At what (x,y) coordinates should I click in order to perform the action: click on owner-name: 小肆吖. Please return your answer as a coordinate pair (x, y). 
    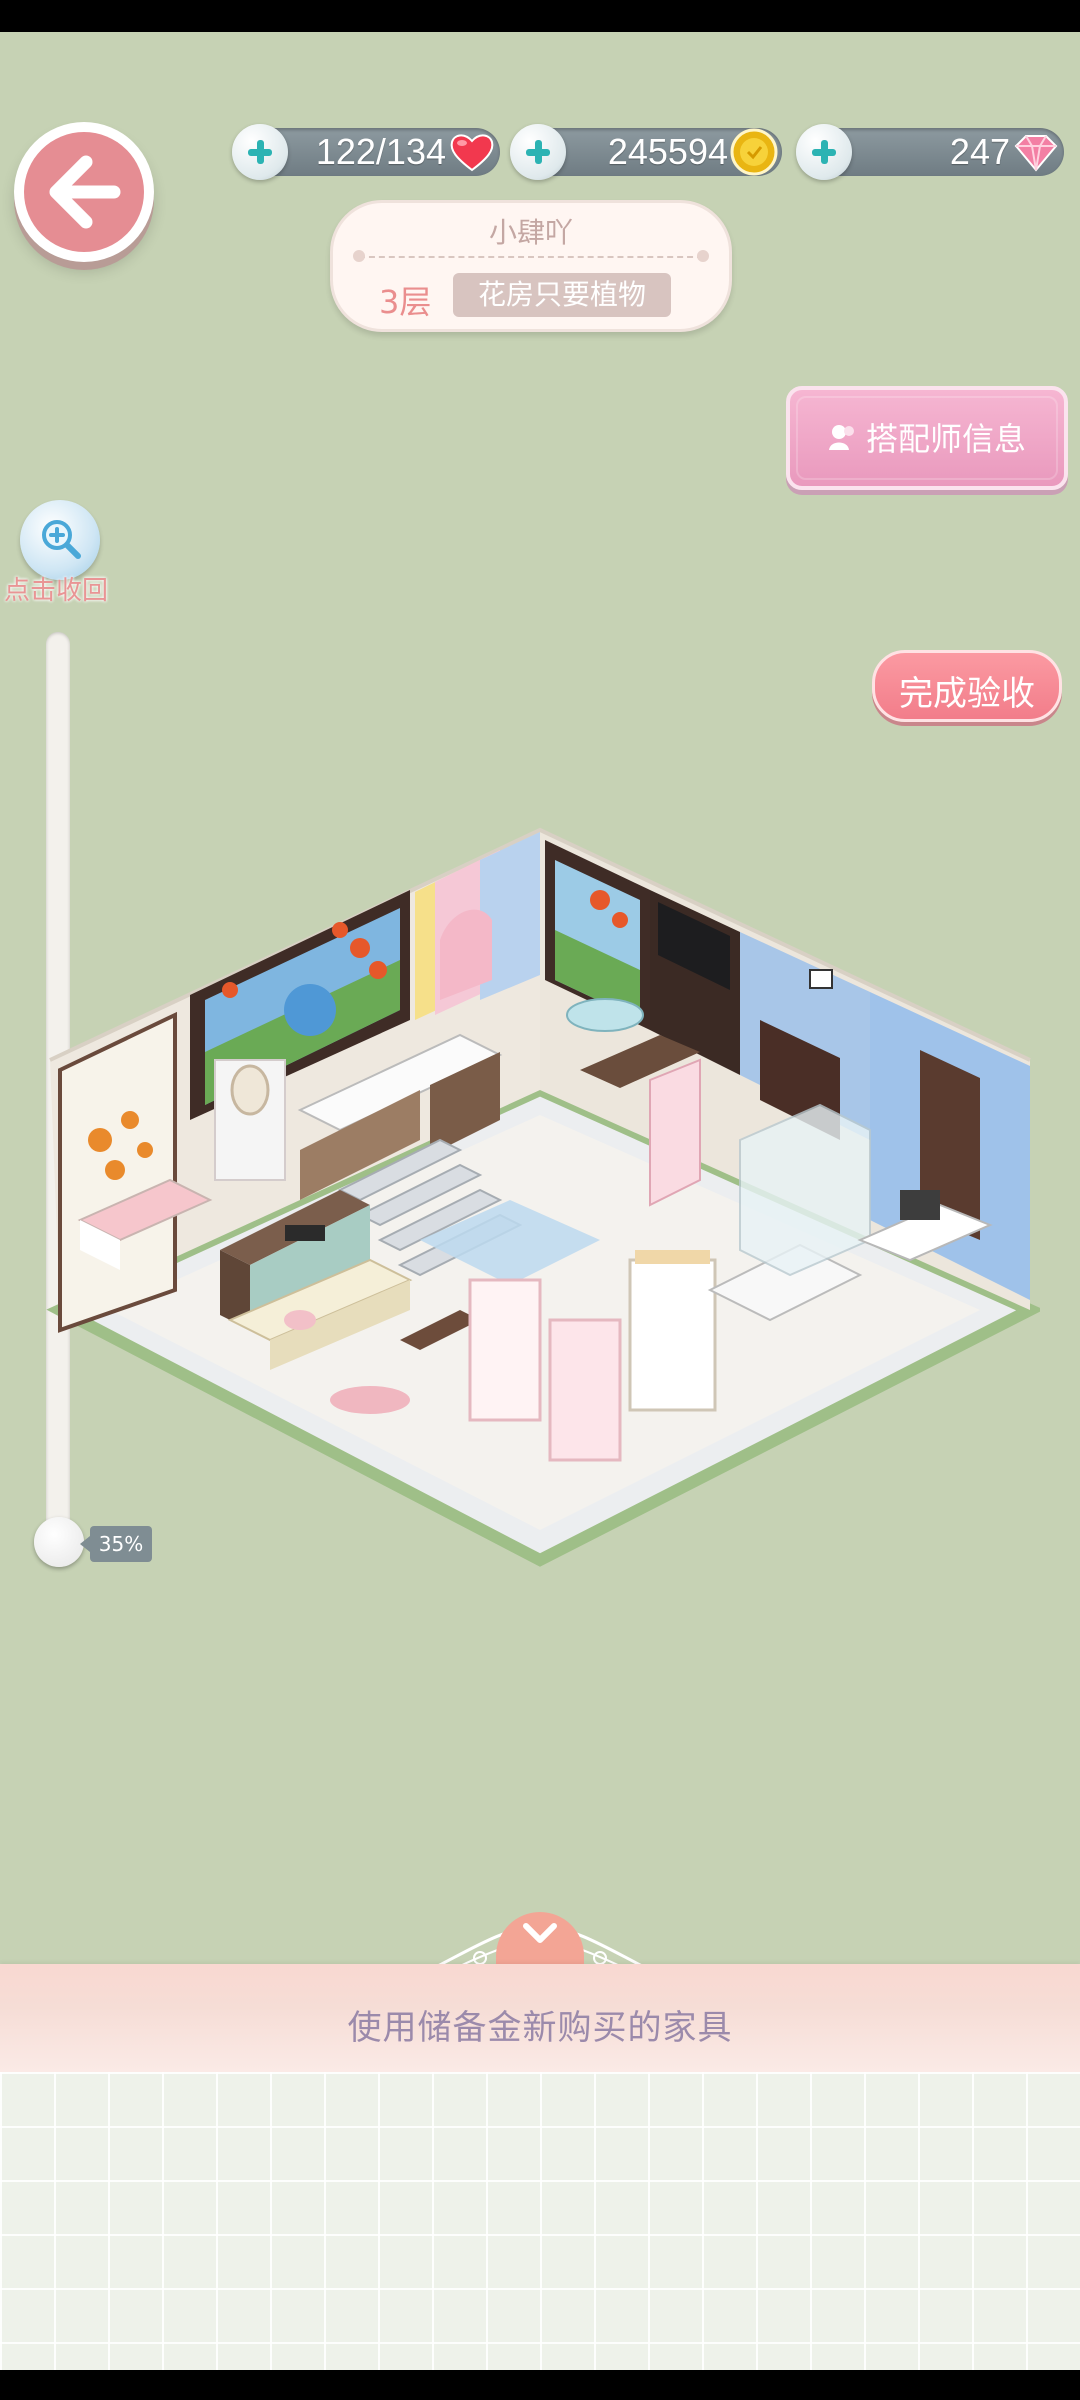
    Looking at the image, I should click on (530, 232).